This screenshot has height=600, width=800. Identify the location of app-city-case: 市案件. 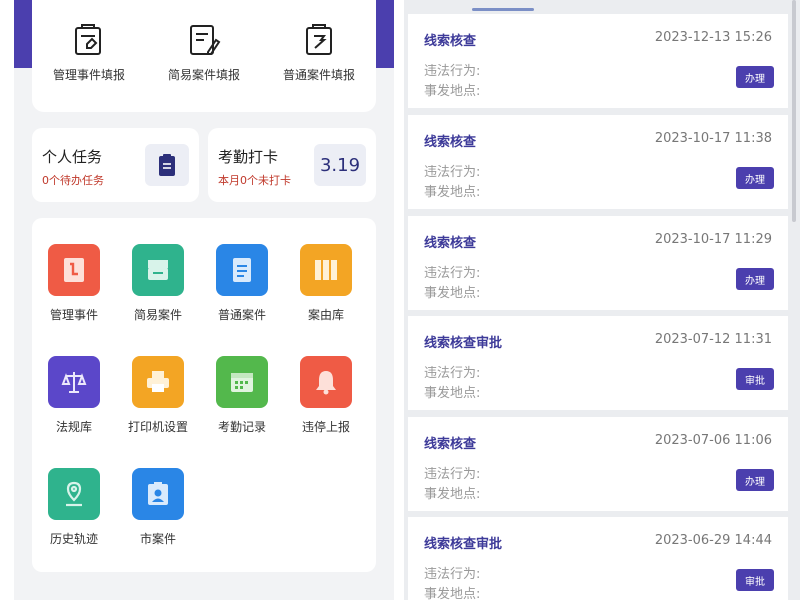
(158, 507).